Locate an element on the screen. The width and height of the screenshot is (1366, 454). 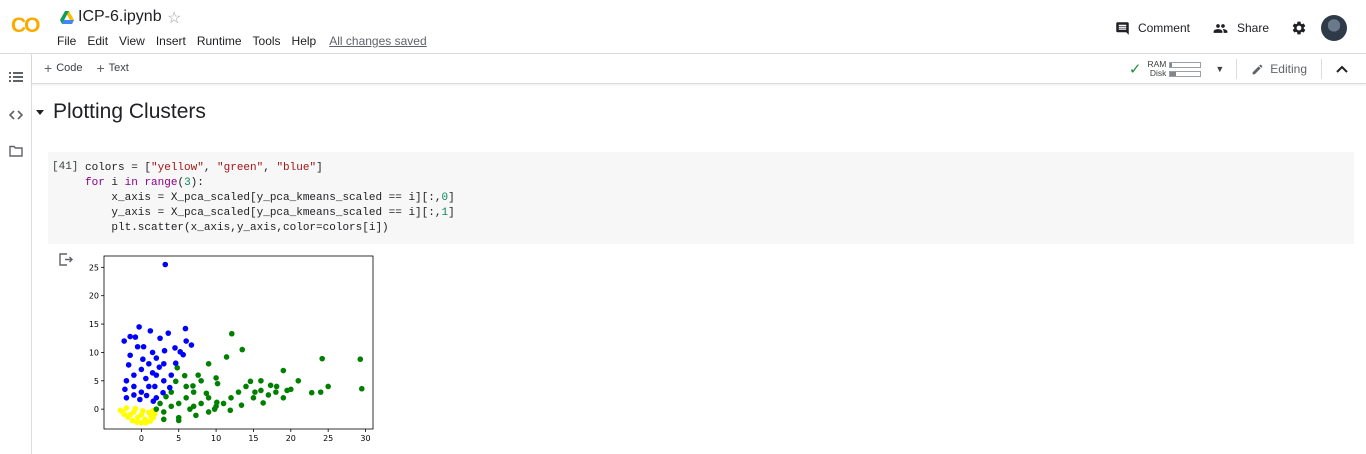
save-status: All changes saved is located at coordinates (377, 41).